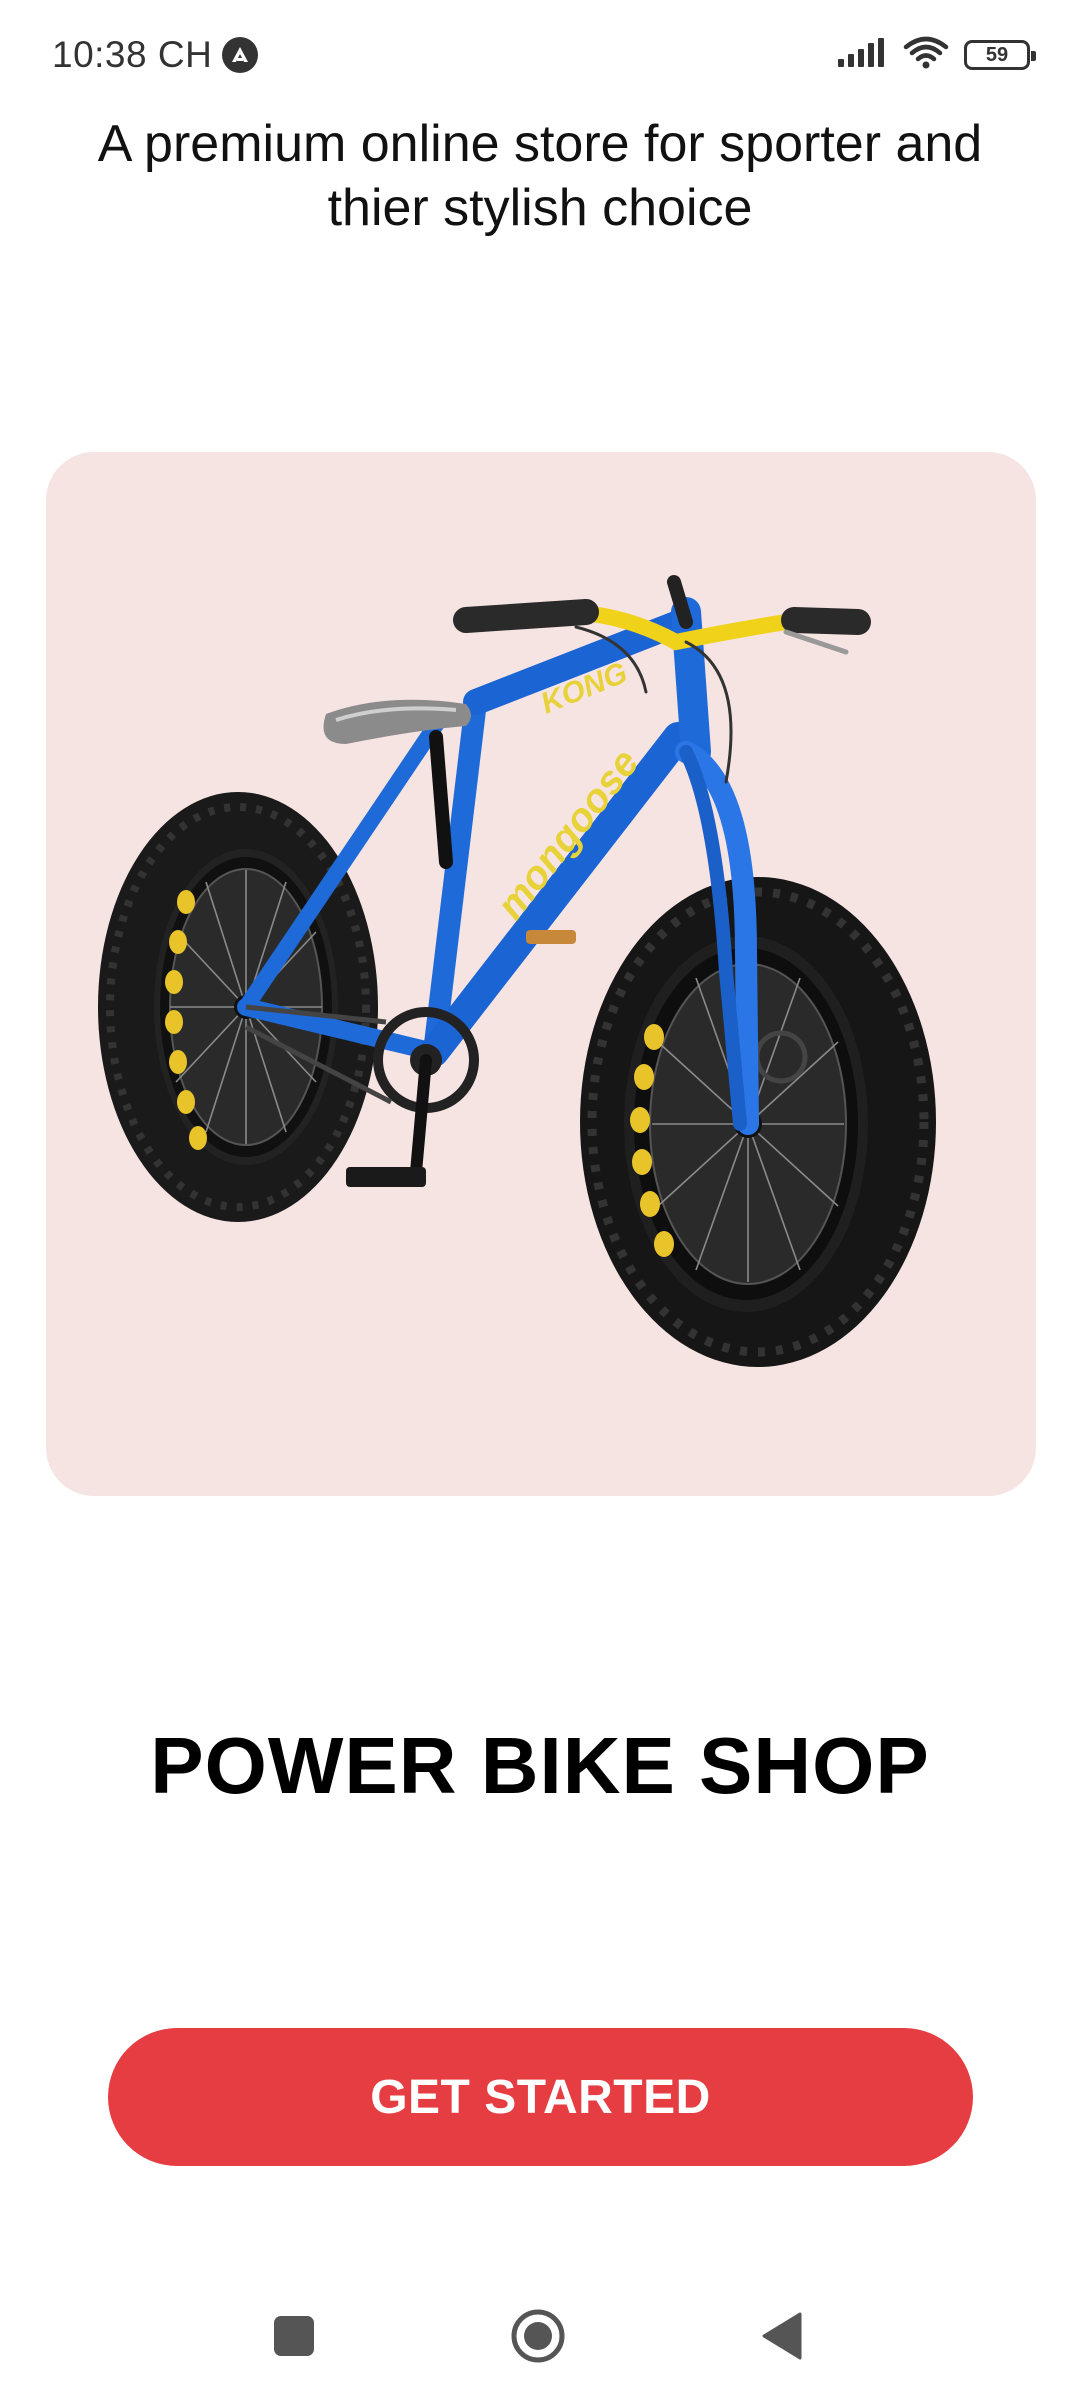  What do you see at coordinates (782, 2336) in the screenshot?
I see `back-triangle-icon` at bounding box center [782, 2336].